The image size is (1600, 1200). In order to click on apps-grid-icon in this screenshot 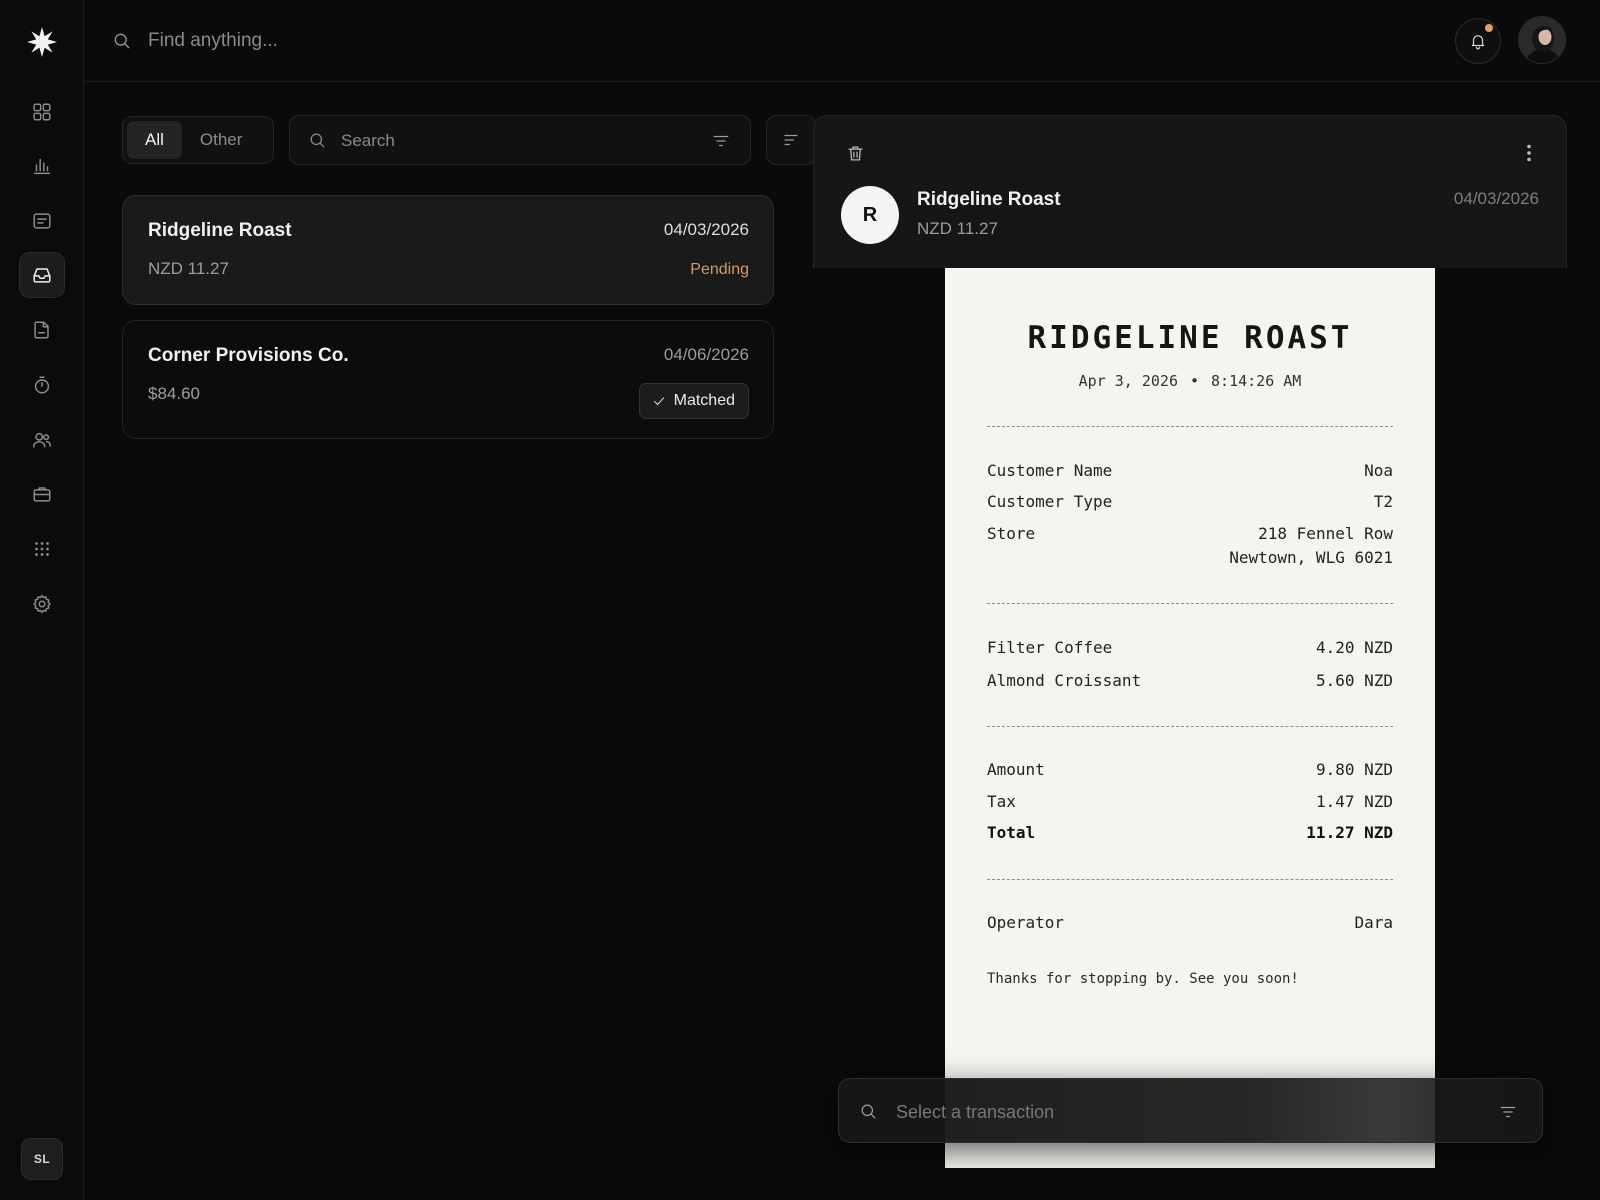, I will do `click(42, 549)`.